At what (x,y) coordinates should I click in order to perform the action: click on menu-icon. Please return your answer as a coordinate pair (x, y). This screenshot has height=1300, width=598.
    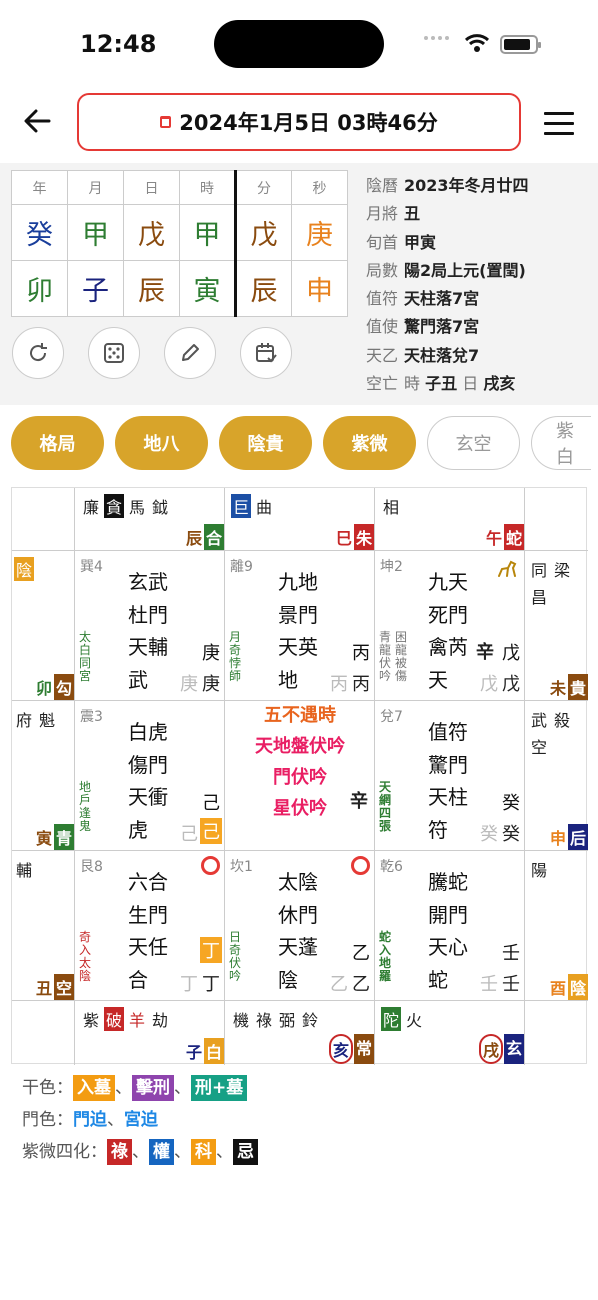
    Looking at the image, I should click on (559, 127).